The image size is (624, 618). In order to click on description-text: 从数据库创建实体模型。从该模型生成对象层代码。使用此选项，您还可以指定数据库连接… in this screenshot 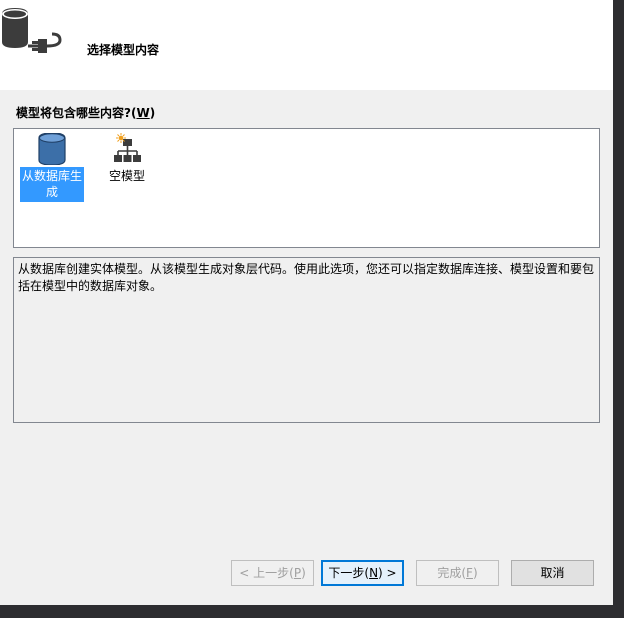, I will do `click(306, 277)`.